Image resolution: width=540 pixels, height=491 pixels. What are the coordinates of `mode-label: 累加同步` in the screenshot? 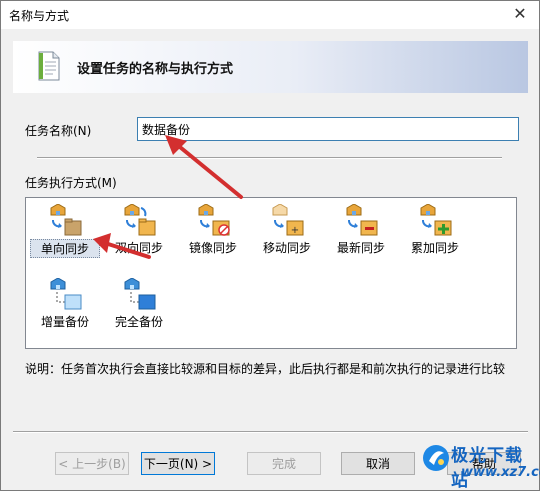 It's located at (434, 248).